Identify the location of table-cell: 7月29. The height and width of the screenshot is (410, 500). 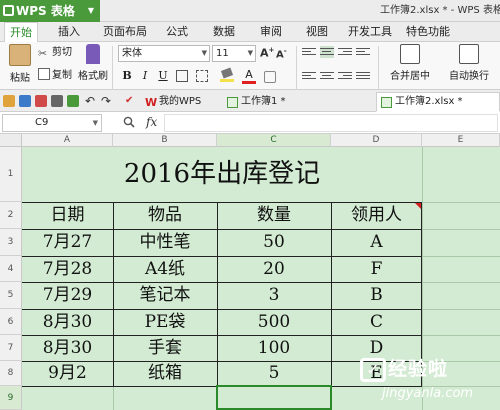
(67, 295).